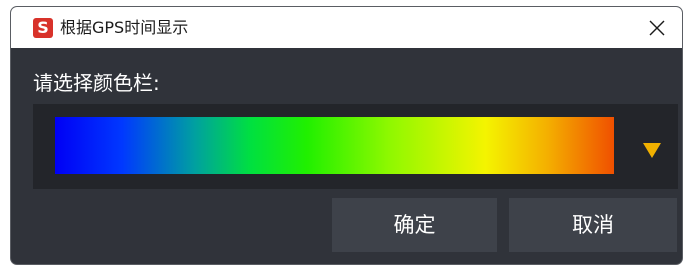  Describe the element at coordinates (43, 28) in the screenshot. I see `app-logo-icon: S` at that location.